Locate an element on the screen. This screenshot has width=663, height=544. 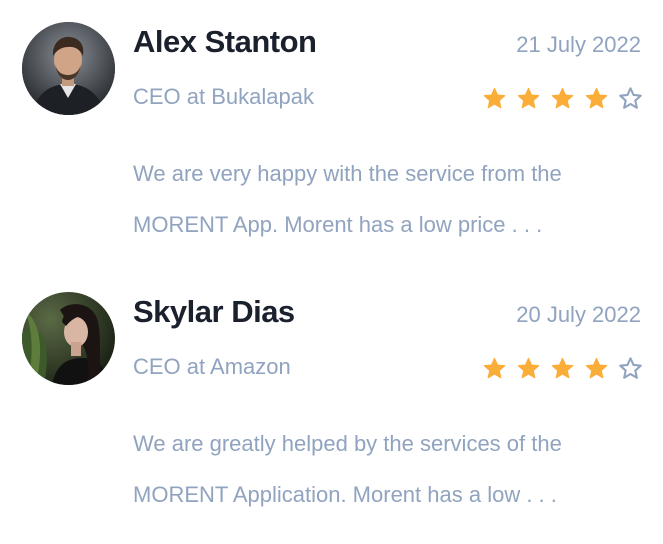
reviewer-name: Alex Stanton is located at coordinates (225, 41).